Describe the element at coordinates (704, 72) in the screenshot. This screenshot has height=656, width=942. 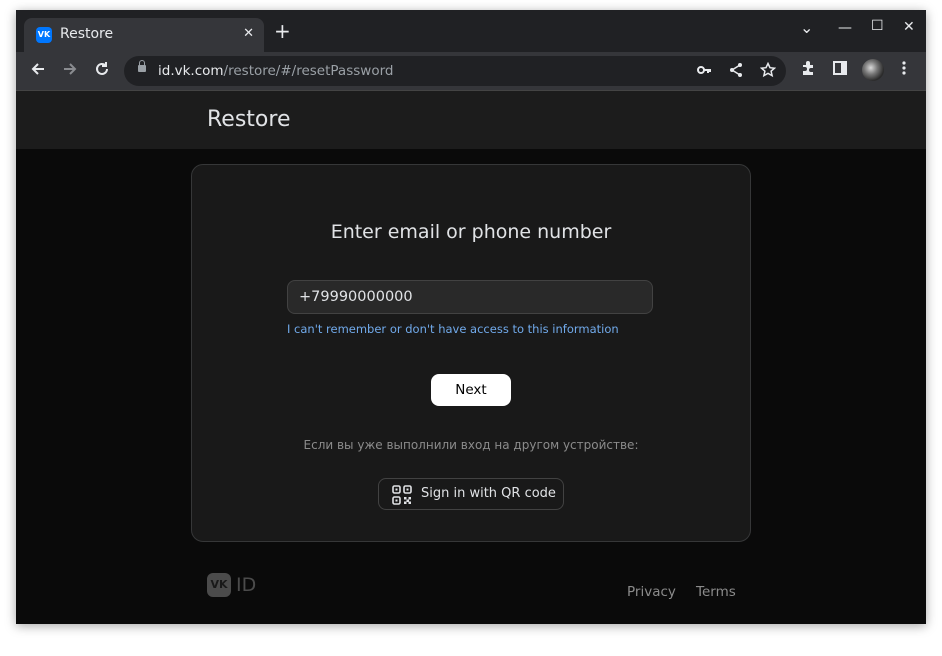
I see `key-icon` at that location.